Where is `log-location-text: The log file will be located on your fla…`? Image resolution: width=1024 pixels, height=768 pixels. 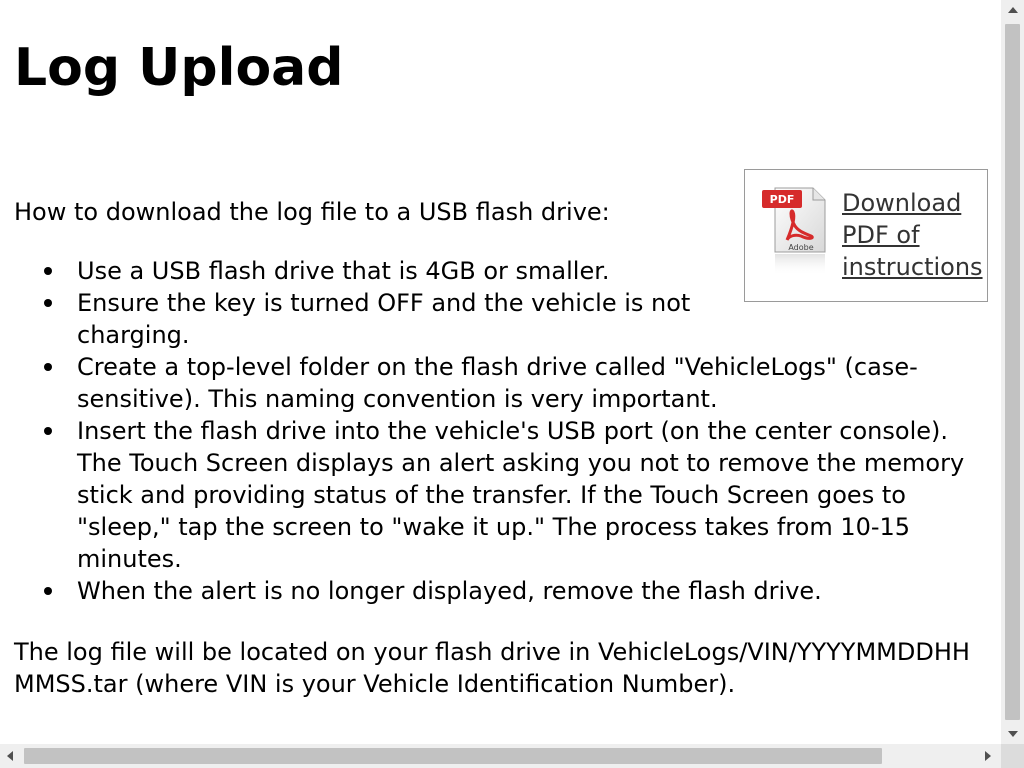
log-location-text: The log file will be located on your fla… is located at coordinates (492, 668).